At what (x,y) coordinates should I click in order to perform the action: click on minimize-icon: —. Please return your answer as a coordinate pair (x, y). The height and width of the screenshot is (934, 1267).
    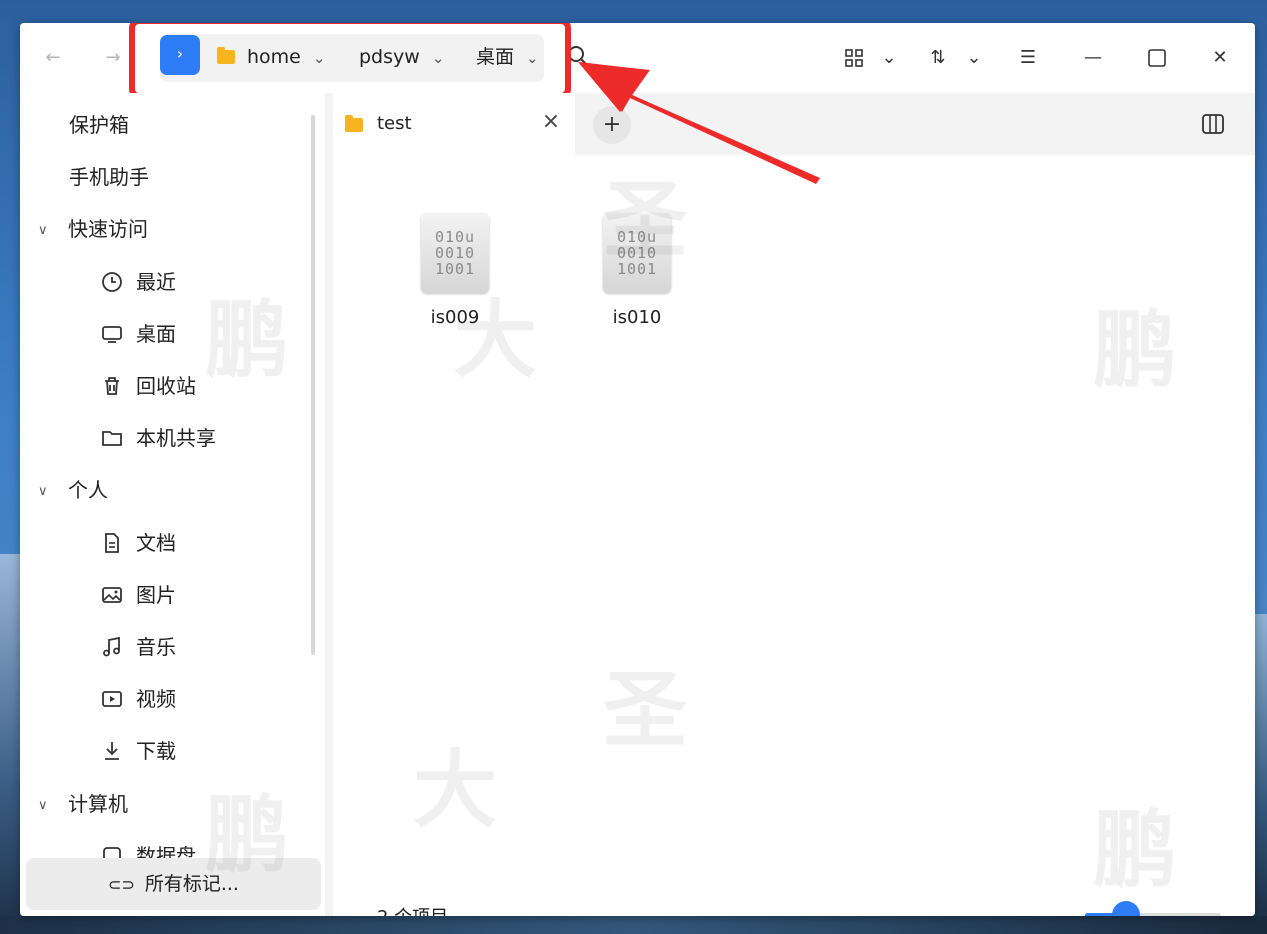
    Looking at the image, I should click on (1093, 57).